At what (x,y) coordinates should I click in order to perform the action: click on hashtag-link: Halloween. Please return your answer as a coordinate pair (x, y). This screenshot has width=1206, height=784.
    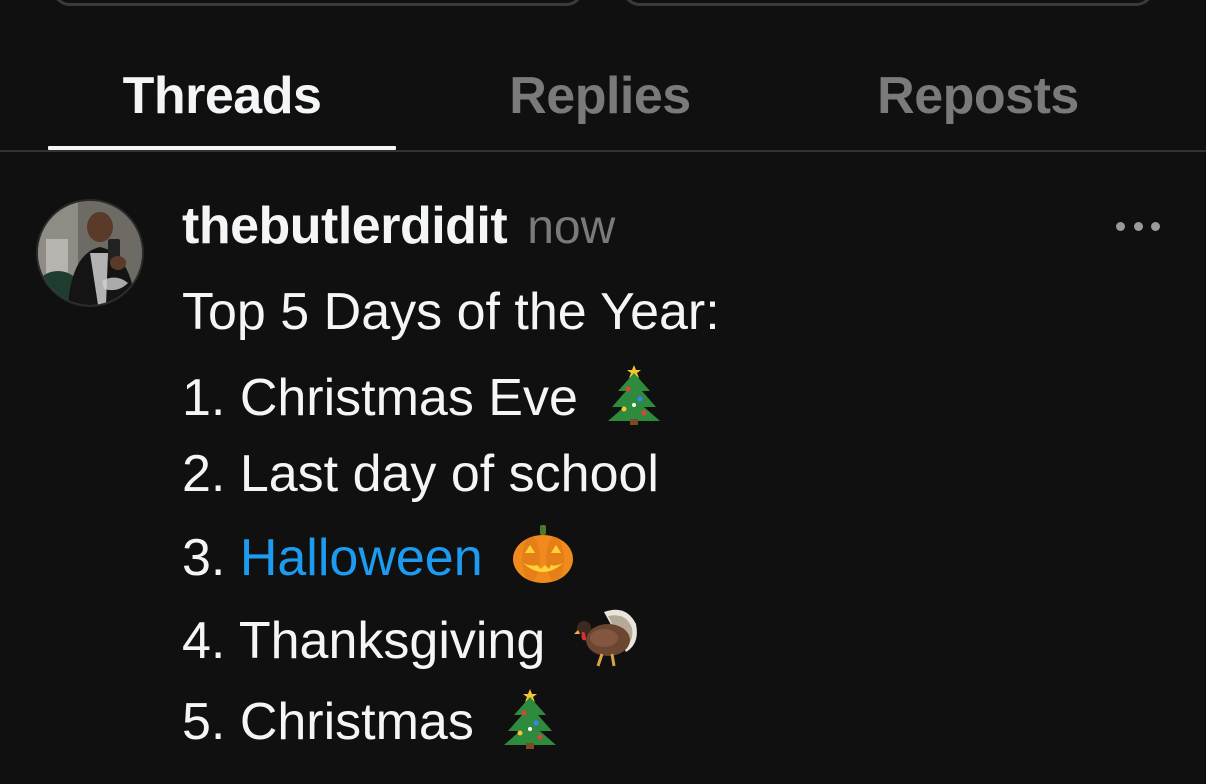
    Looking at the image, I should click on (361, 558).